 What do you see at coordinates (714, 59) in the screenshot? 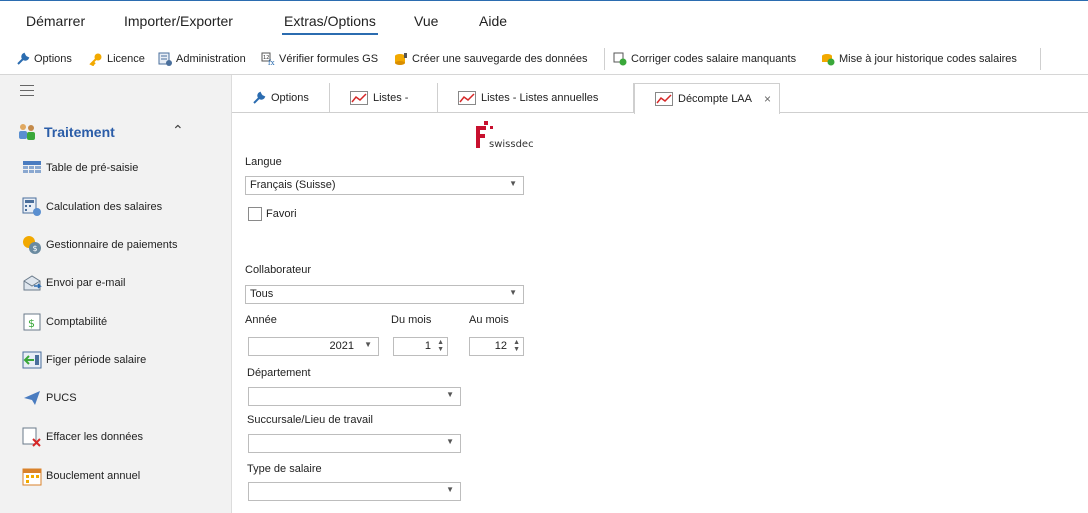
I see `corriger-codes-label: Corriger codes salaire manquants` at bounding box center [714, 59].